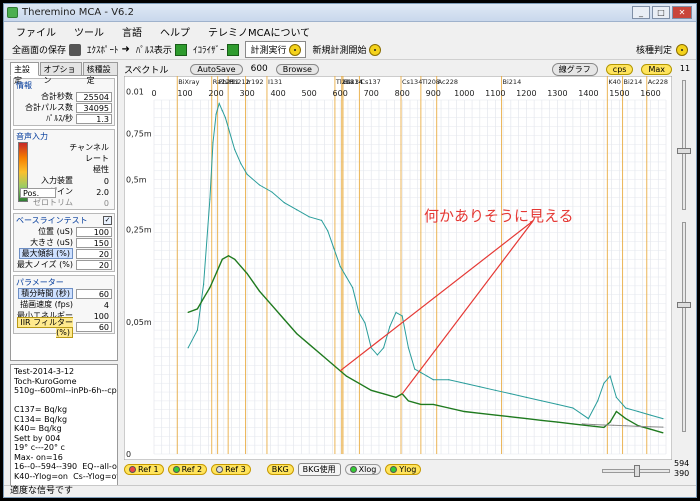 This screenshot has height=501, width=700. What do you see at coordinates (94, 264) in the screenshot?
I see `max-noise-field: 20` at bounding box center [94, 264].